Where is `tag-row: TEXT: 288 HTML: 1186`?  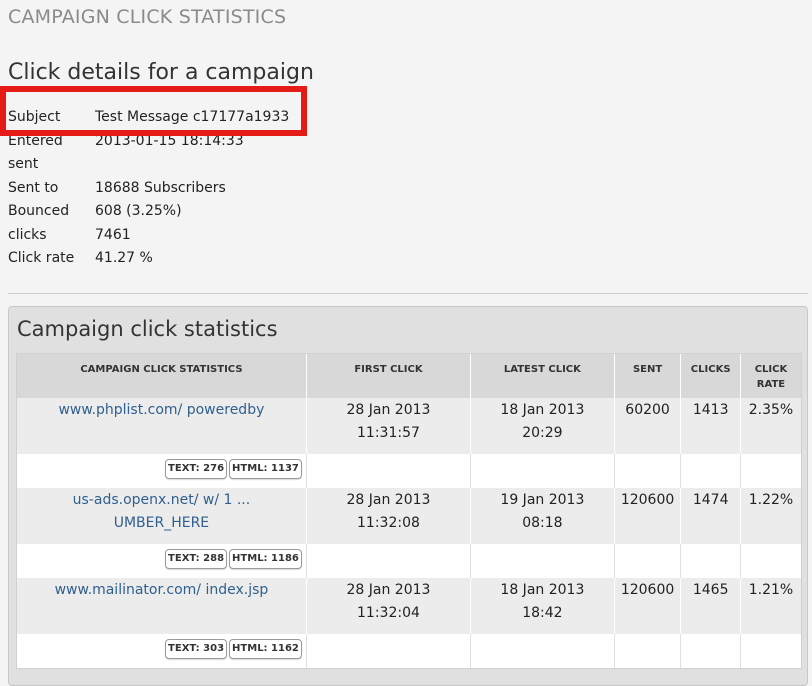
tag-row: TEXT: 288 HTML: 1186 is located at coordinates (409, 561).